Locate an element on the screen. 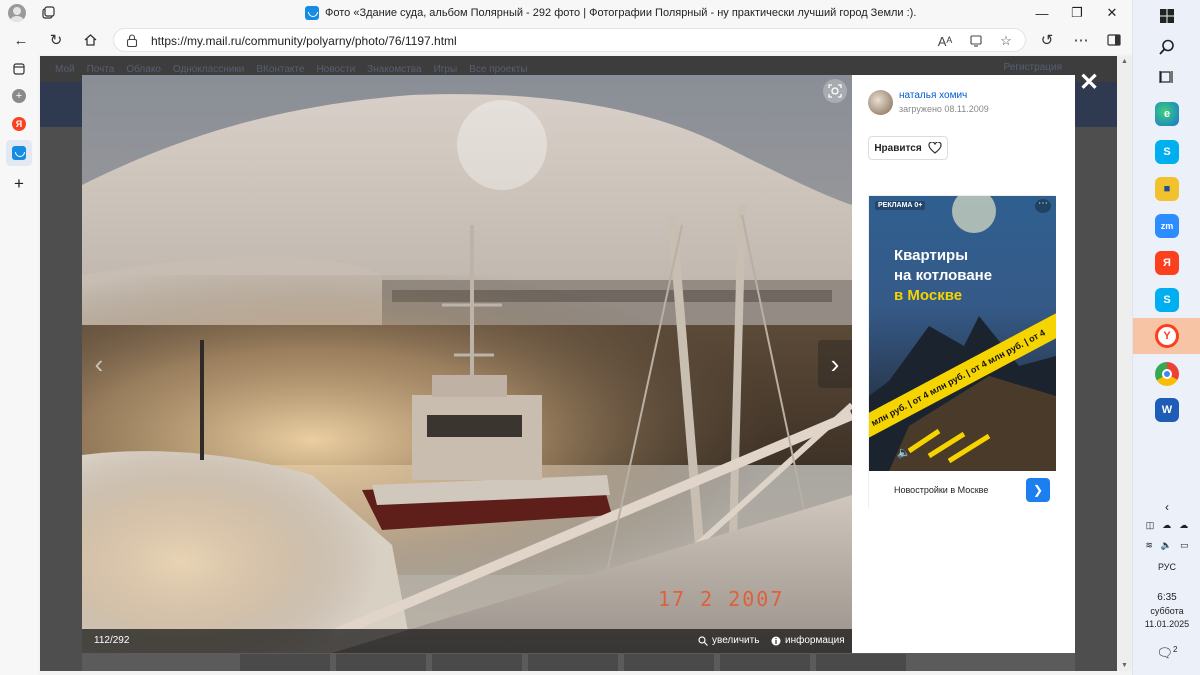  ad-menu-icon: ⋯ is located at coordinates (1043, 206).